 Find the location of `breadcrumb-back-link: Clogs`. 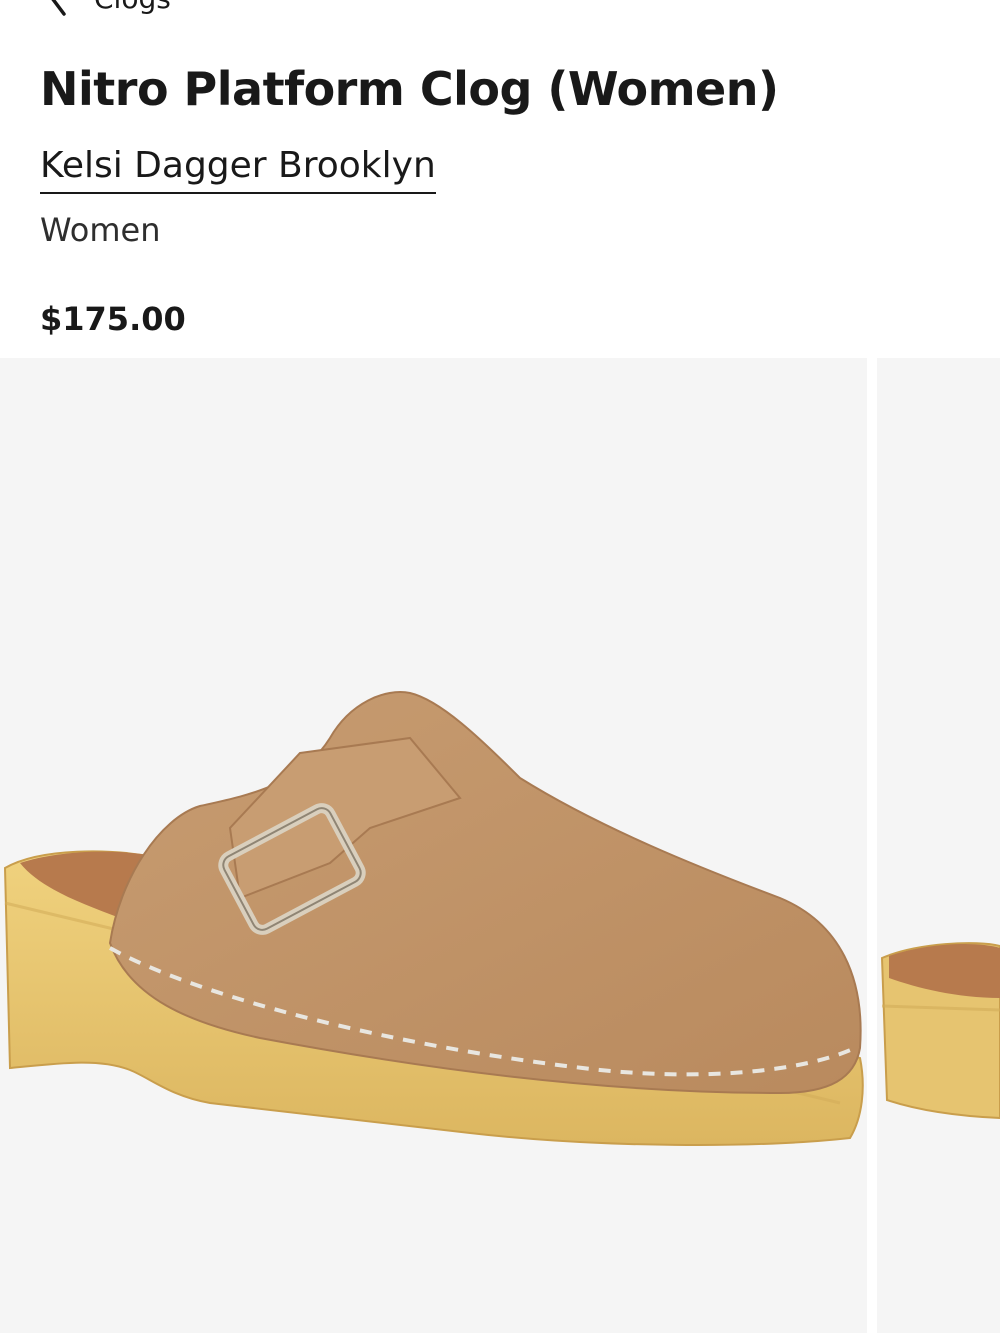

breadcrumb-back-link: Clogs is located at coordinates (106, 9).